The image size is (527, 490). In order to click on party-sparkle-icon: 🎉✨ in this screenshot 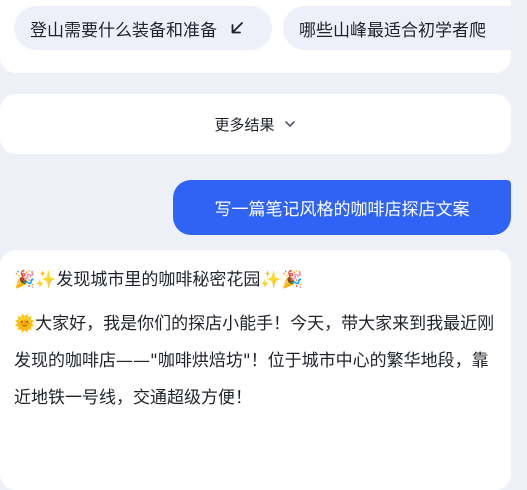, I will do `click(35, 280)`.